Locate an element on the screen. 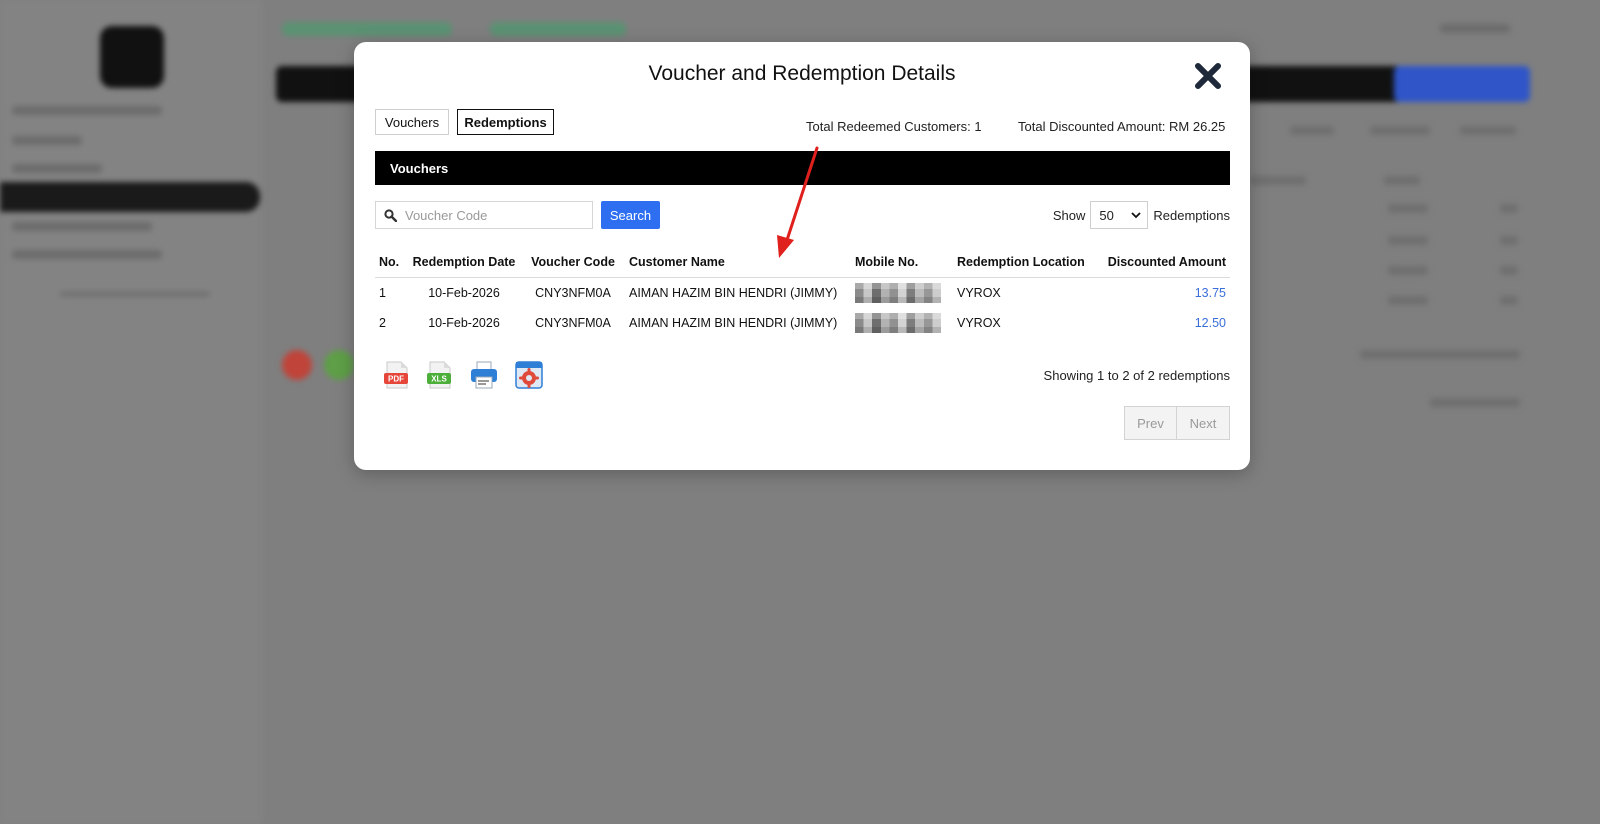  background-logo is located at coordinates (132, 57).